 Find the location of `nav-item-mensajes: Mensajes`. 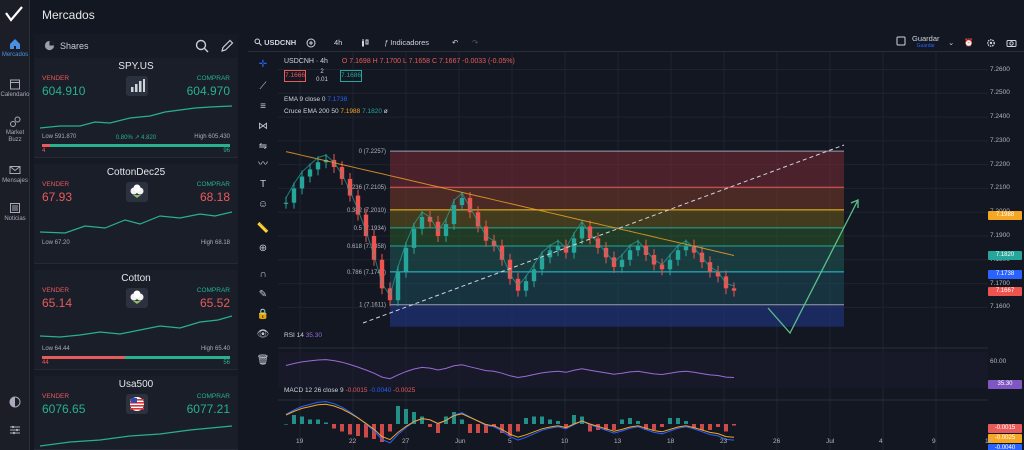

nav-item-mensajes: Mensajes is located at coordinates (15, 174).